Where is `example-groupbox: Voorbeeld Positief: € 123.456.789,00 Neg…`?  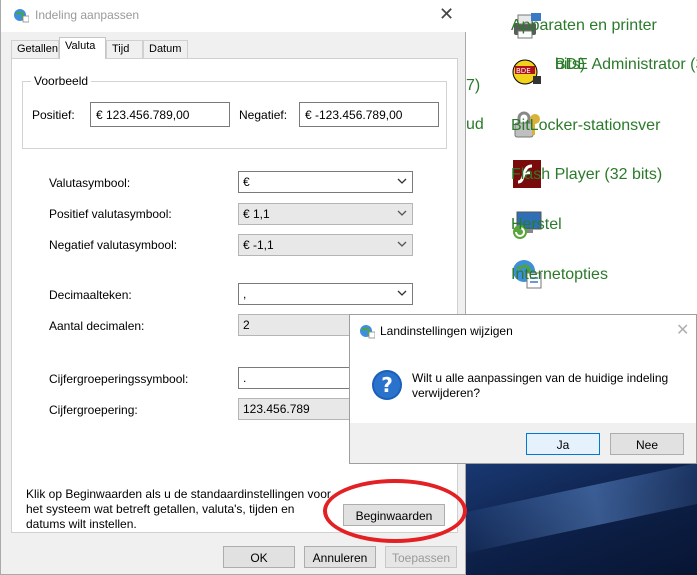
example-groupbox: Voorbeeld Positief: € 123.456.789,00 Neg… is located at coordinates (234, 111).